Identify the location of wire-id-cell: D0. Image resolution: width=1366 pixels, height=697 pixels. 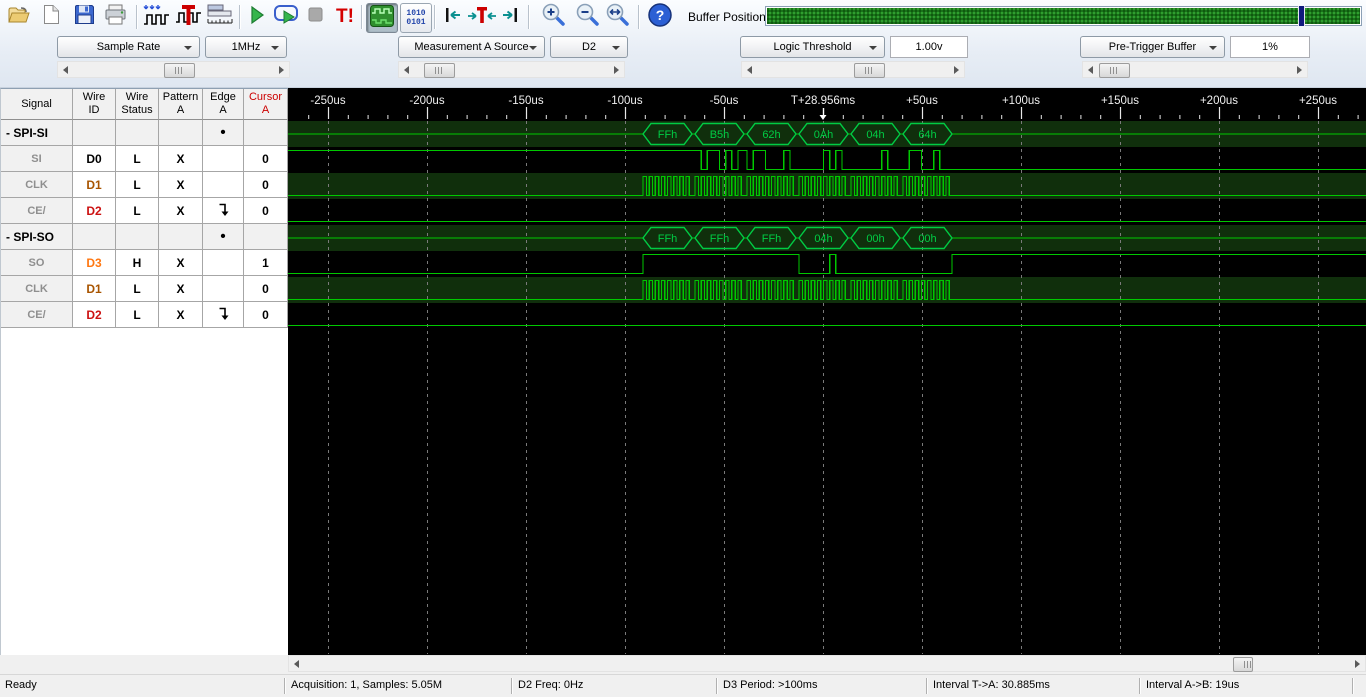
(94, 159).